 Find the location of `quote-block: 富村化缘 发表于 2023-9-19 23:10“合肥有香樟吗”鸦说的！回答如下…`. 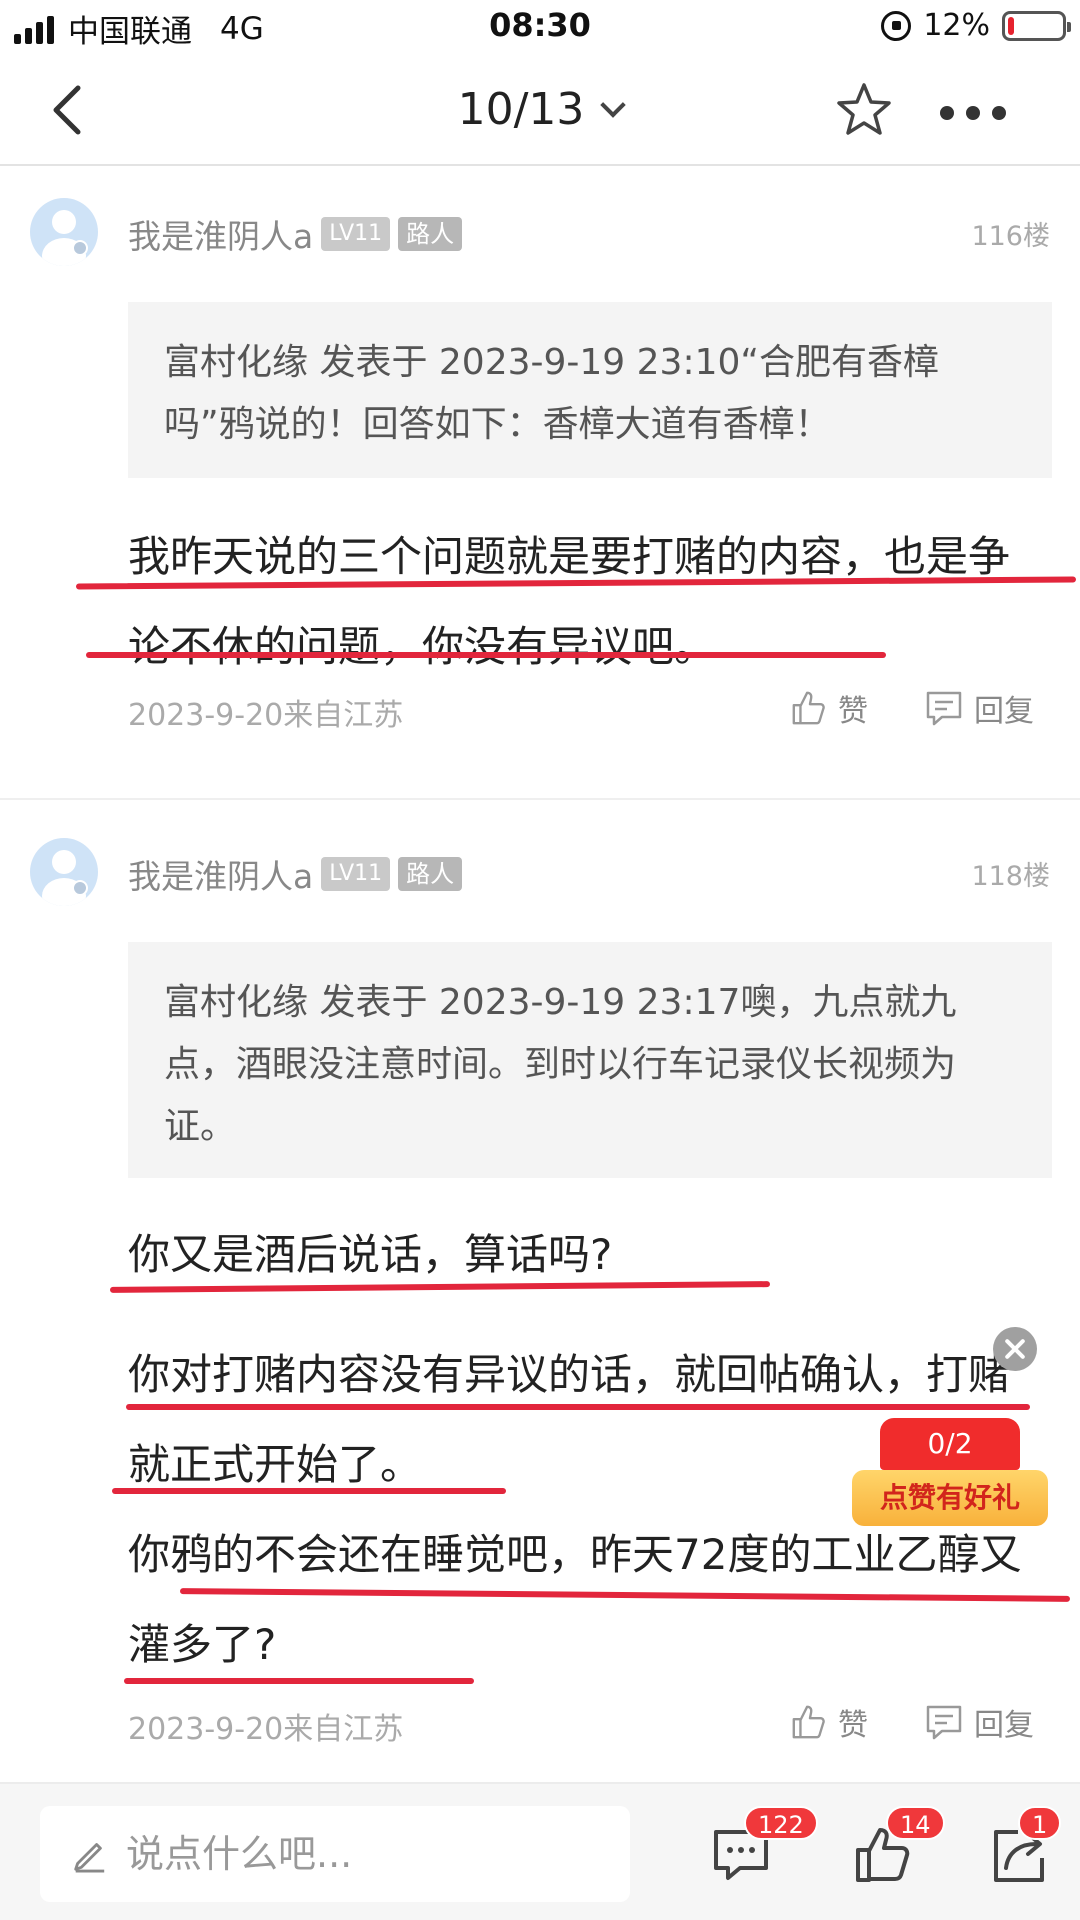

quote-block: 富村化缘 发表于 2023-9-19 23:10“合肥有香樟吗”鸦说的！回答如下… is located at coordinates (590, 390).